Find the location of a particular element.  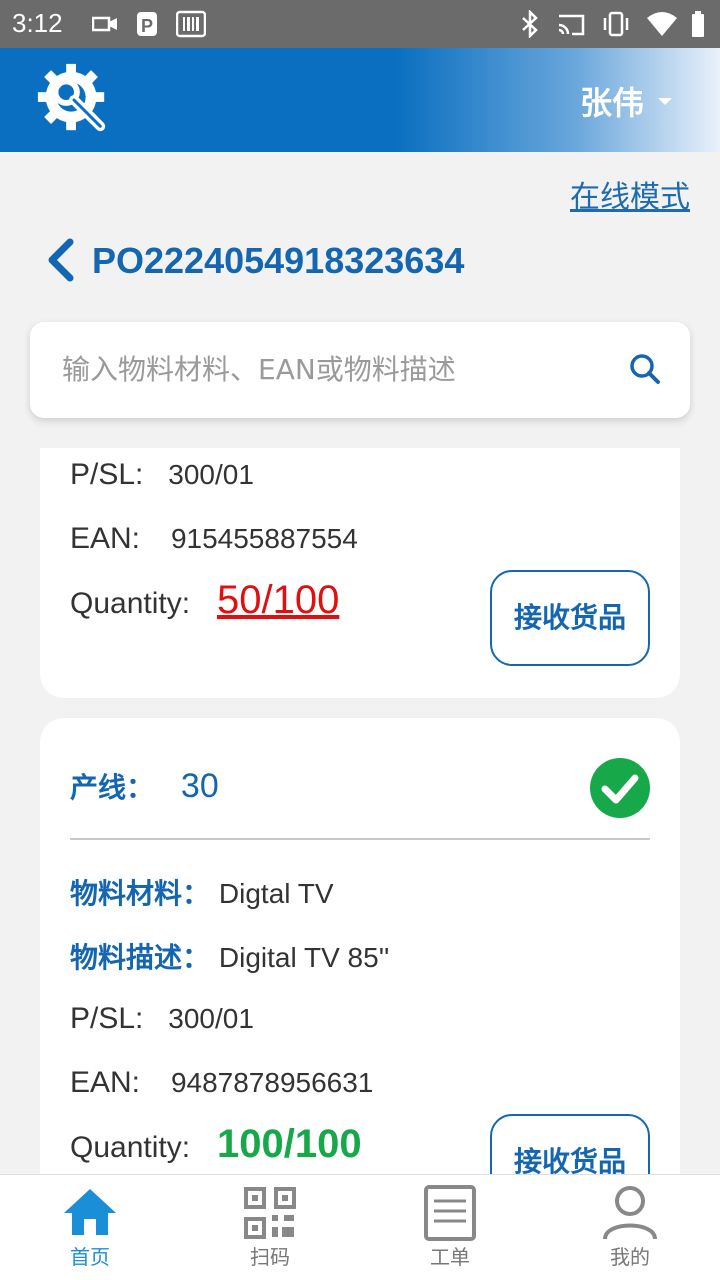

line-row: 产线： 30 is located at coordinates (144, 786).